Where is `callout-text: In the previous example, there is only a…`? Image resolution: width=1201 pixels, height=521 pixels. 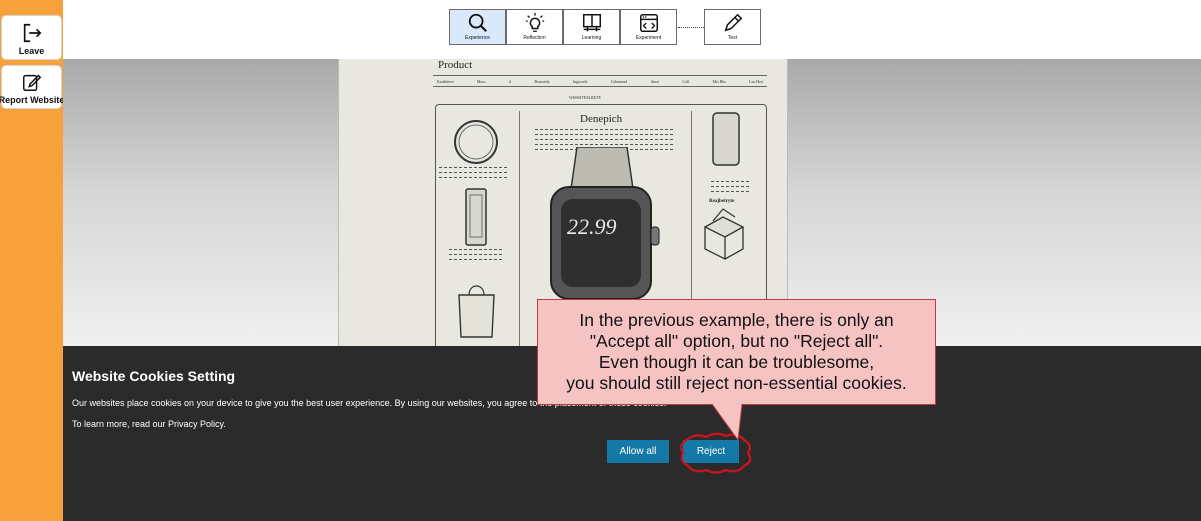
callout-text: In the previous example, there is only a… is located at coordinates (736, 351).